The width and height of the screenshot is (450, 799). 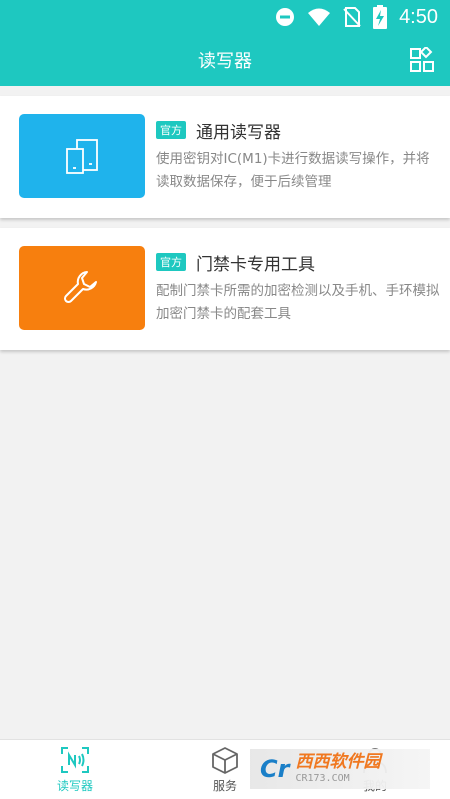 I want to click on dnd-icon, so click(x=285, y=17).